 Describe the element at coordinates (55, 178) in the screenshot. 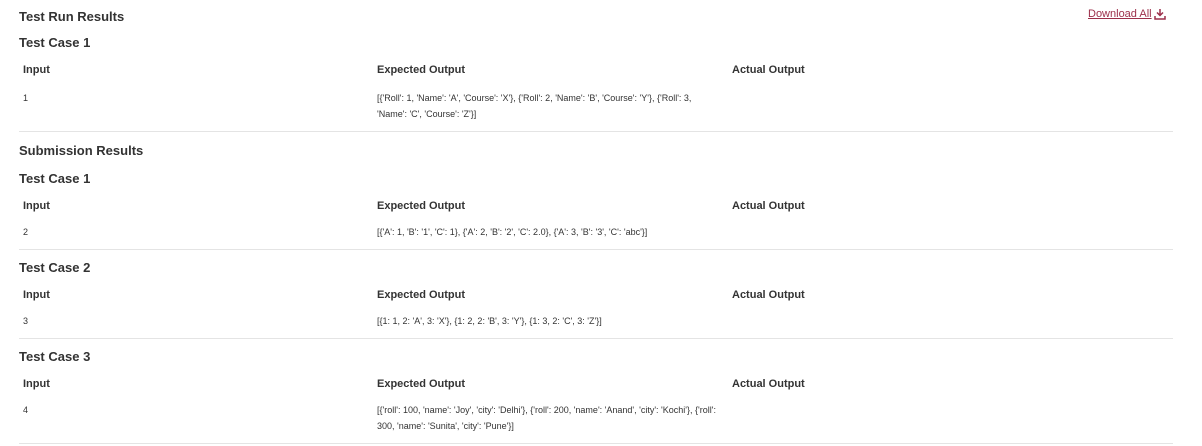

I see `submission-case-1-title: Test Case 1` at that location.